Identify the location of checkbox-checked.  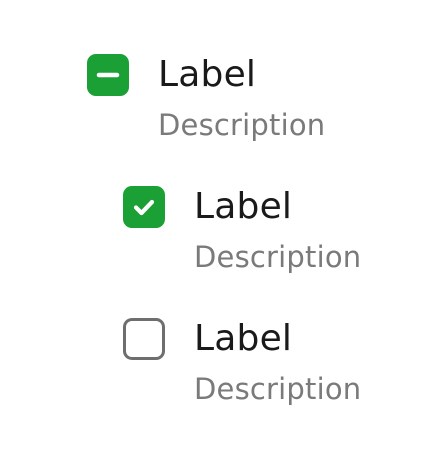
(144, 207).